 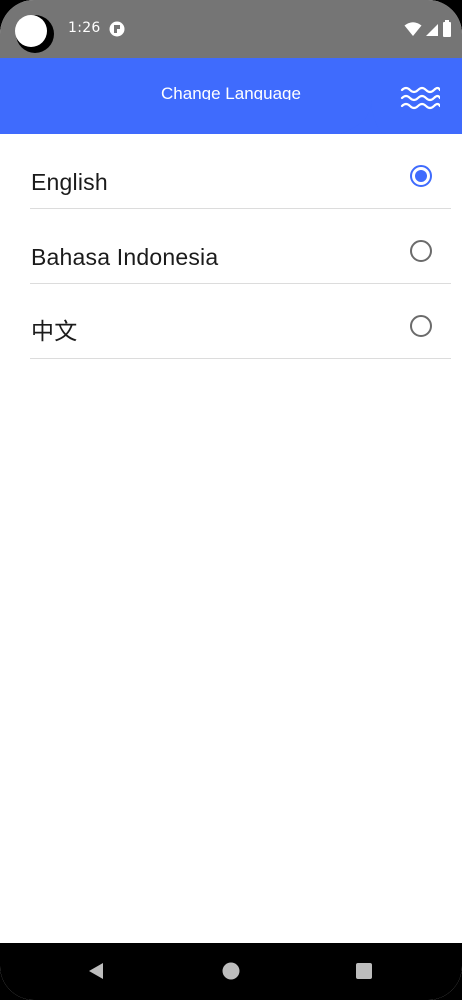 I want to click on home-button, so click(x=231, y=971).